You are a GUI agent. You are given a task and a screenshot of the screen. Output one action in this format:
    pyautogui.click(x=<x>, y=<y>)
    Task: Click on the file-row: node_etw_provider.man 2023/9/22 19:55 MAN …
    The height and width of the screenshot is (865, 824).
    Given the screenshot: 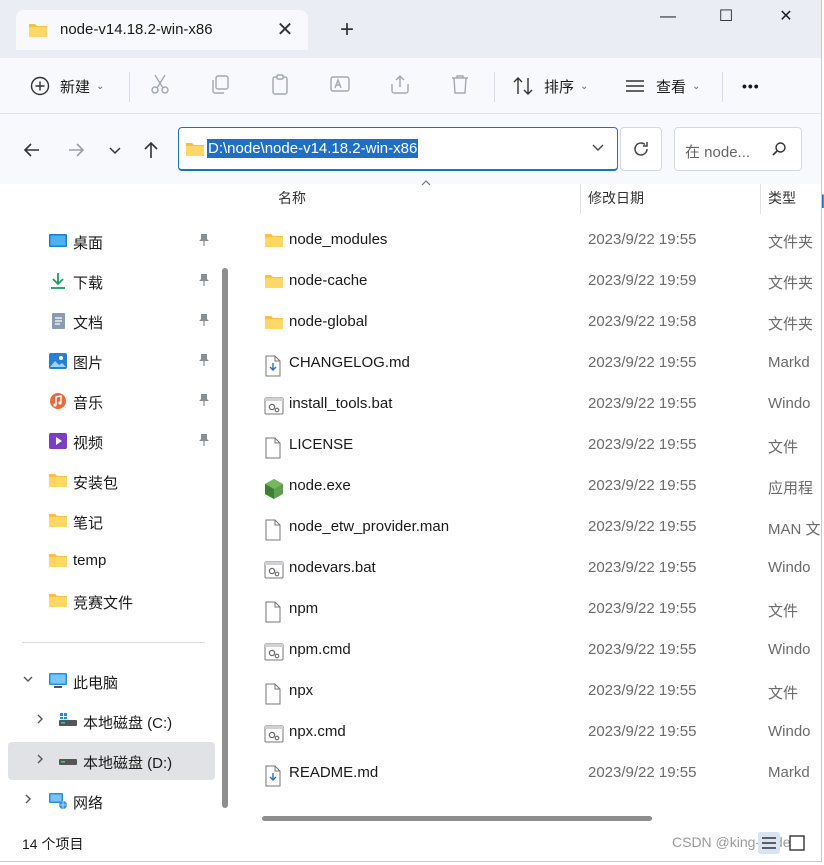 What is the action you would take?
    pyautogui.click(x=535, y=527)
    